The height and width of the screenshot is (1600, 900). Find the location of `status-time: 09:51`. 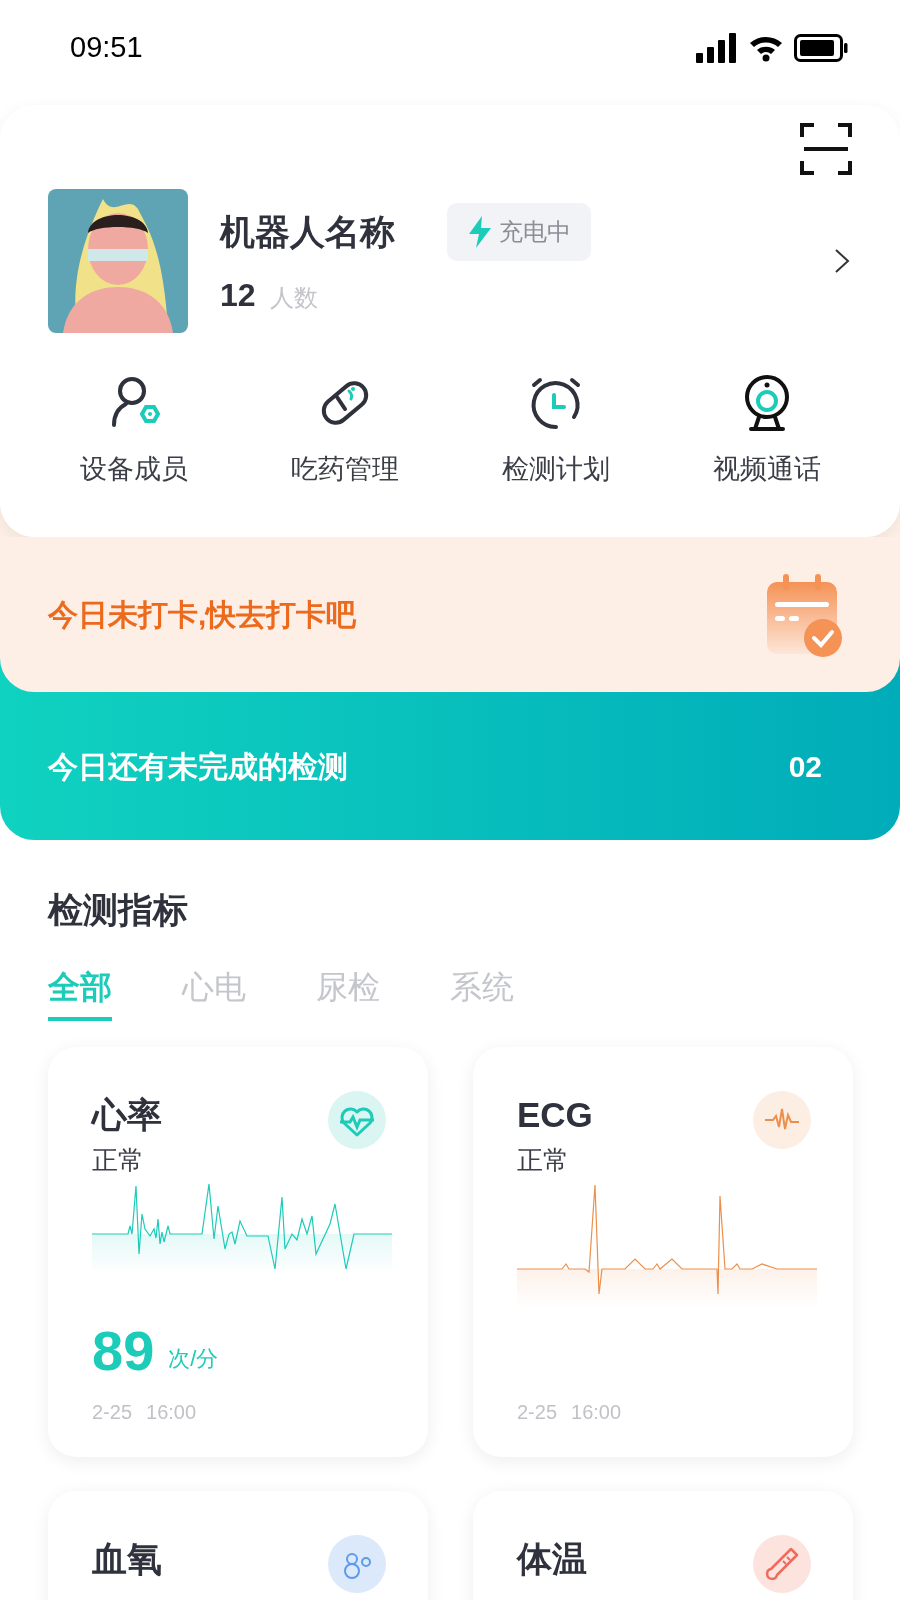

status-time: 09:51 is located at coordinates (106, 47).